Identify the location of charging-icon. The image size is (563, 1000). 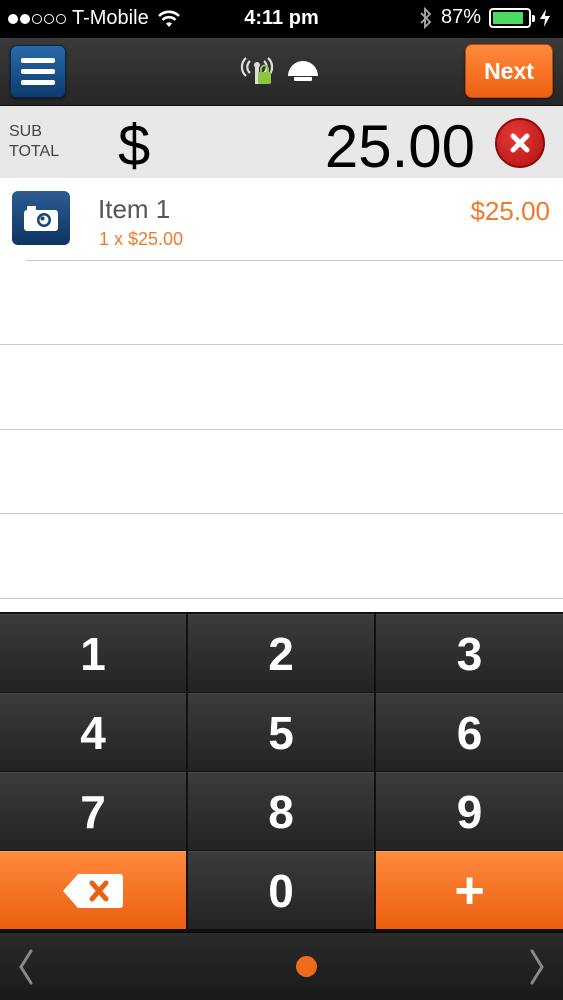
(545, 17).